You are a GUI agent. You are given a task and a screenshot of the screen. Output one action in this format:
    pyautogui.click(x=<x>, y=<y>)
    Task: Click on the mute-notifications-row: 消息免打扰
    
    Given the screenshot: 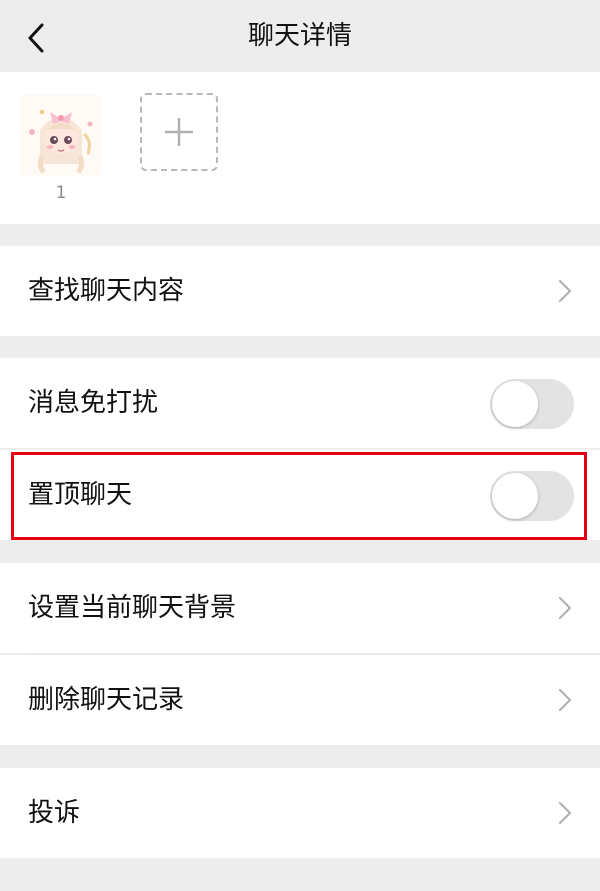 What is the action you would take?
    pyautogui.click(x=300, y=403)
    